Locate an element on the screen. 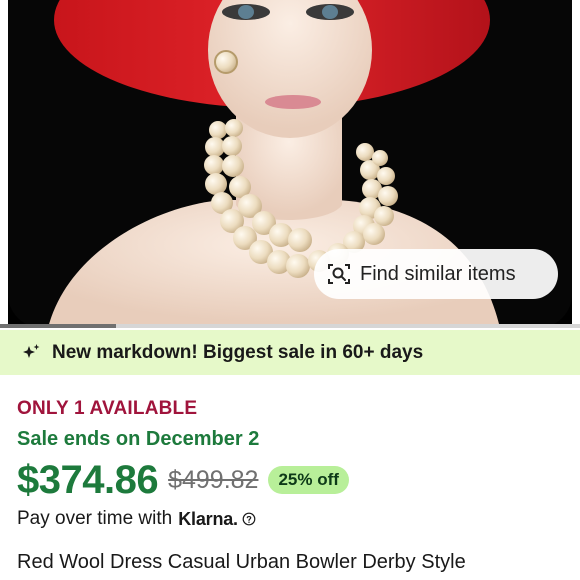  current-price: $374.86 is located at coordinates (88, 479).